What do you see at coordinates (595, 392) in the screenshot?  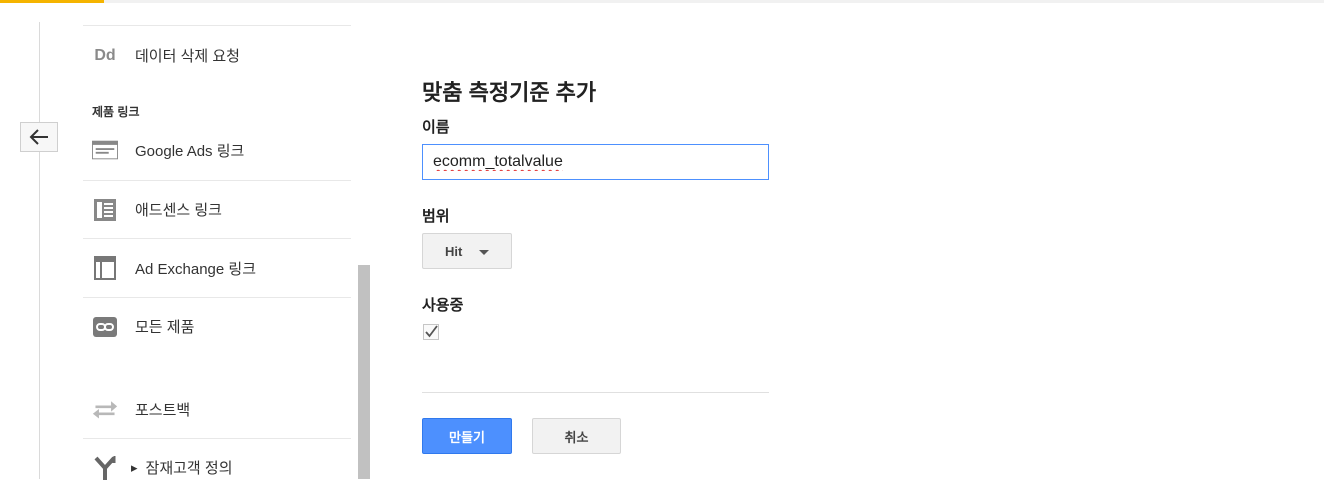 I see `form-divider` at bounding box center [595, 392].